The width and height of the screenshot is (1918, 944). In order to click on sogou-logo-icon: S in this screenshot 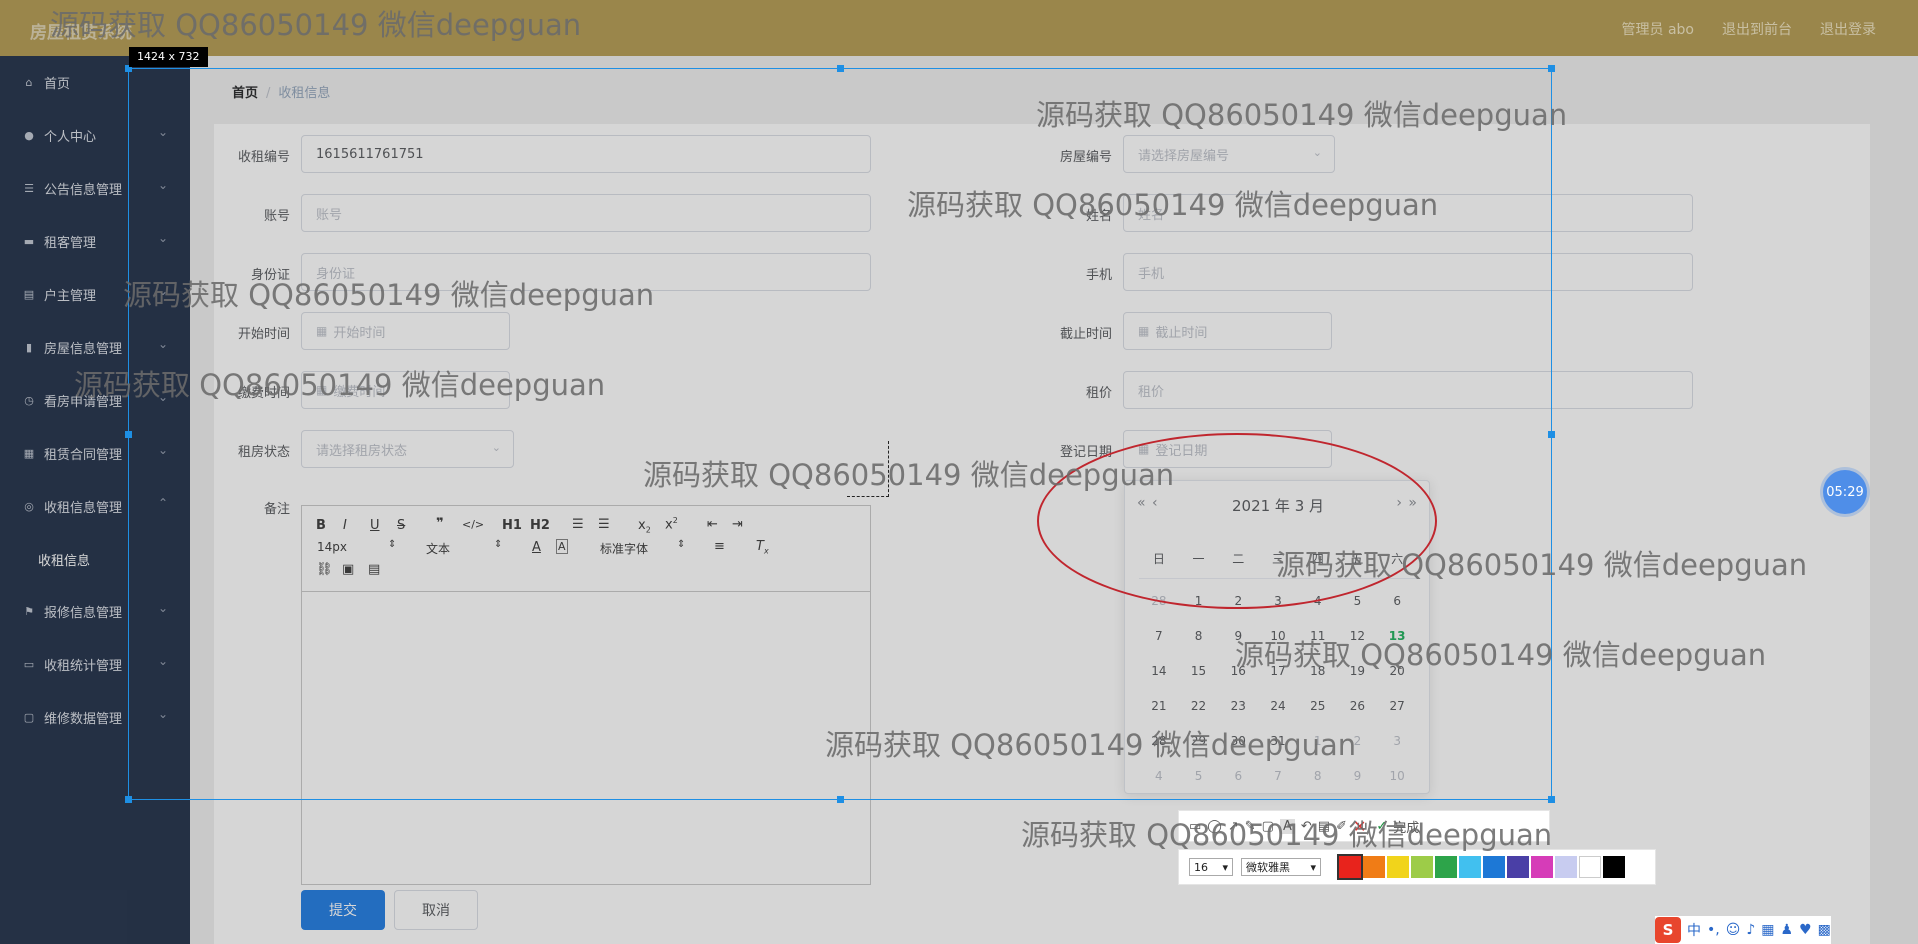, I will do `click(1668, 930)`.